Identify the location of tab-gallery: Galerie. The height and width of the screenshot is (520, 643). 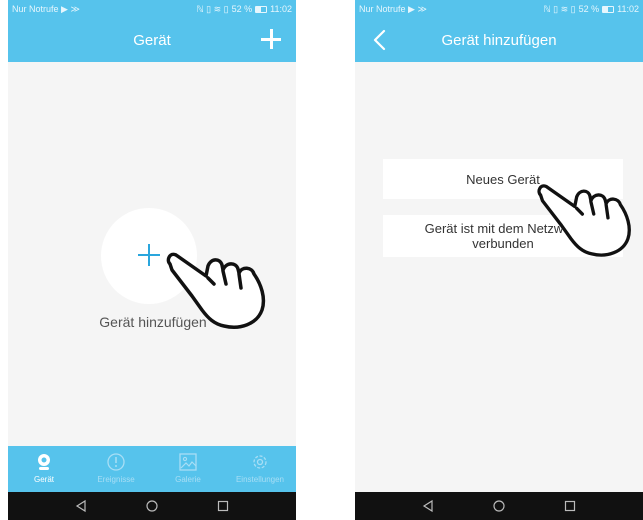
(188, 469).